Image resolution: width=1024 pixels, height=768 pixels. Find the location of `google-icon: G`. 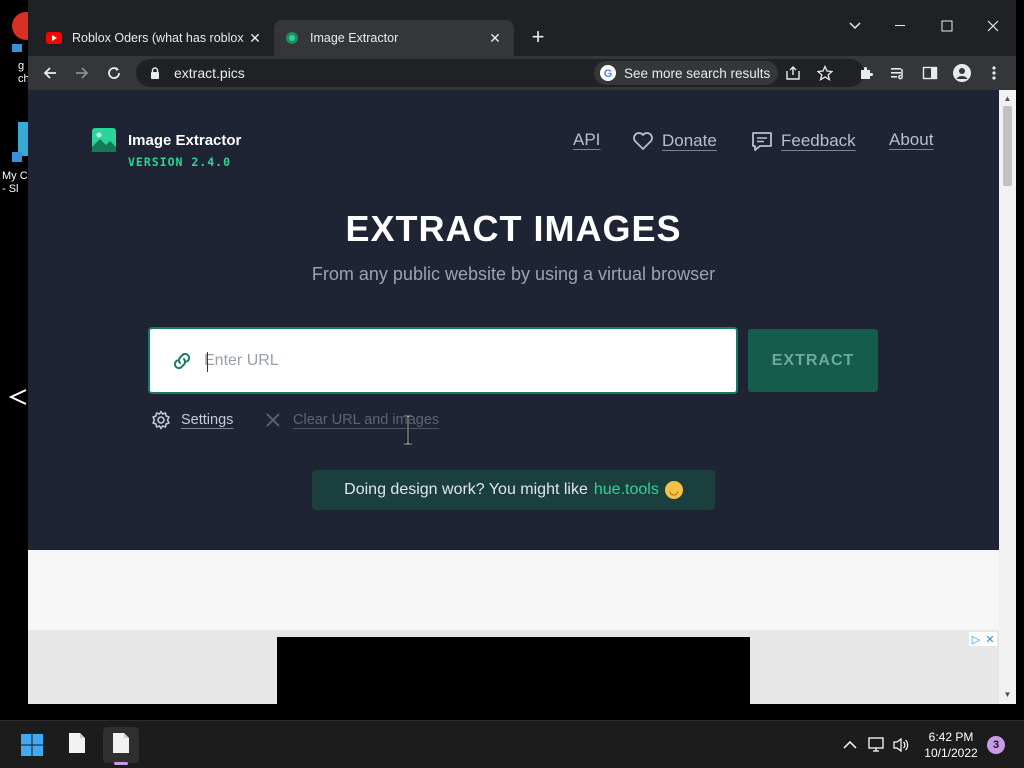

google-icon: G is located at coordinates (608, 73).